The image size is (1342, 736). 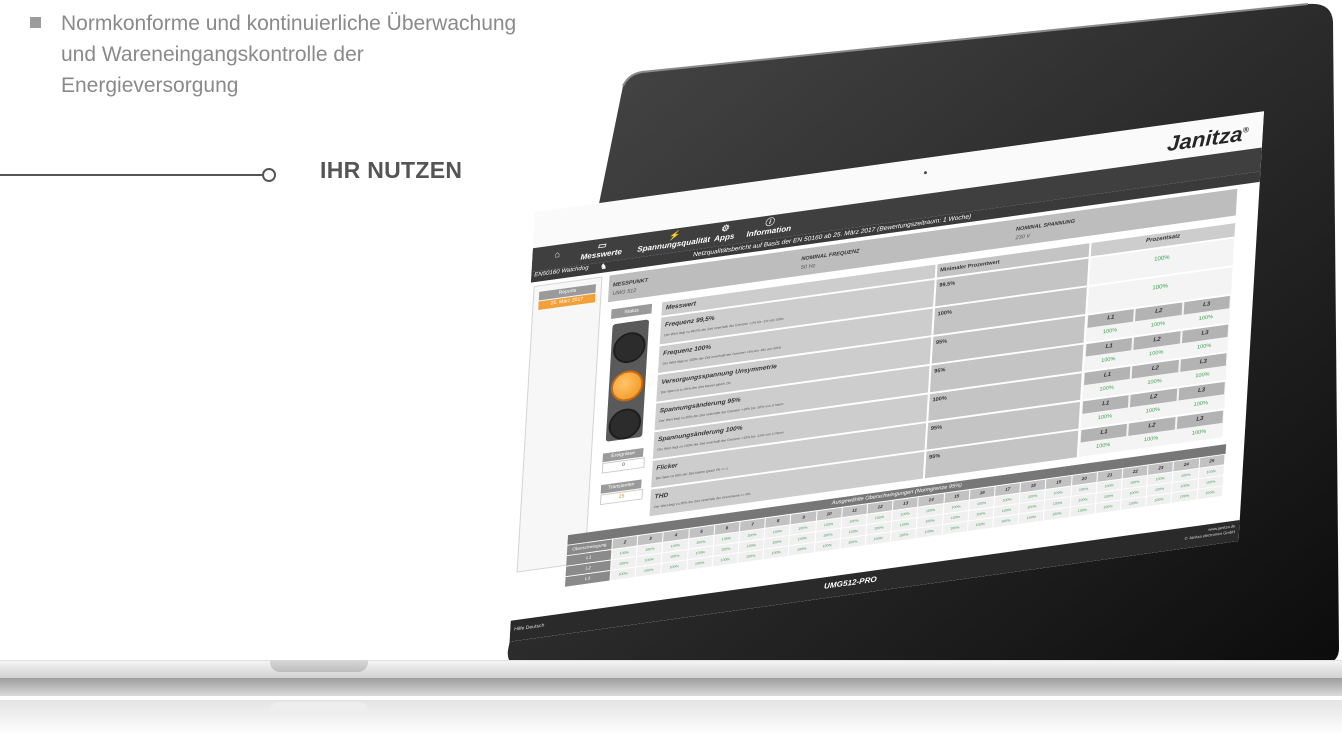 What do you see at coordinates (603, 266) in the screenshot?
I see `watchdog-icon: ♞` at bounding box center [603, 266].